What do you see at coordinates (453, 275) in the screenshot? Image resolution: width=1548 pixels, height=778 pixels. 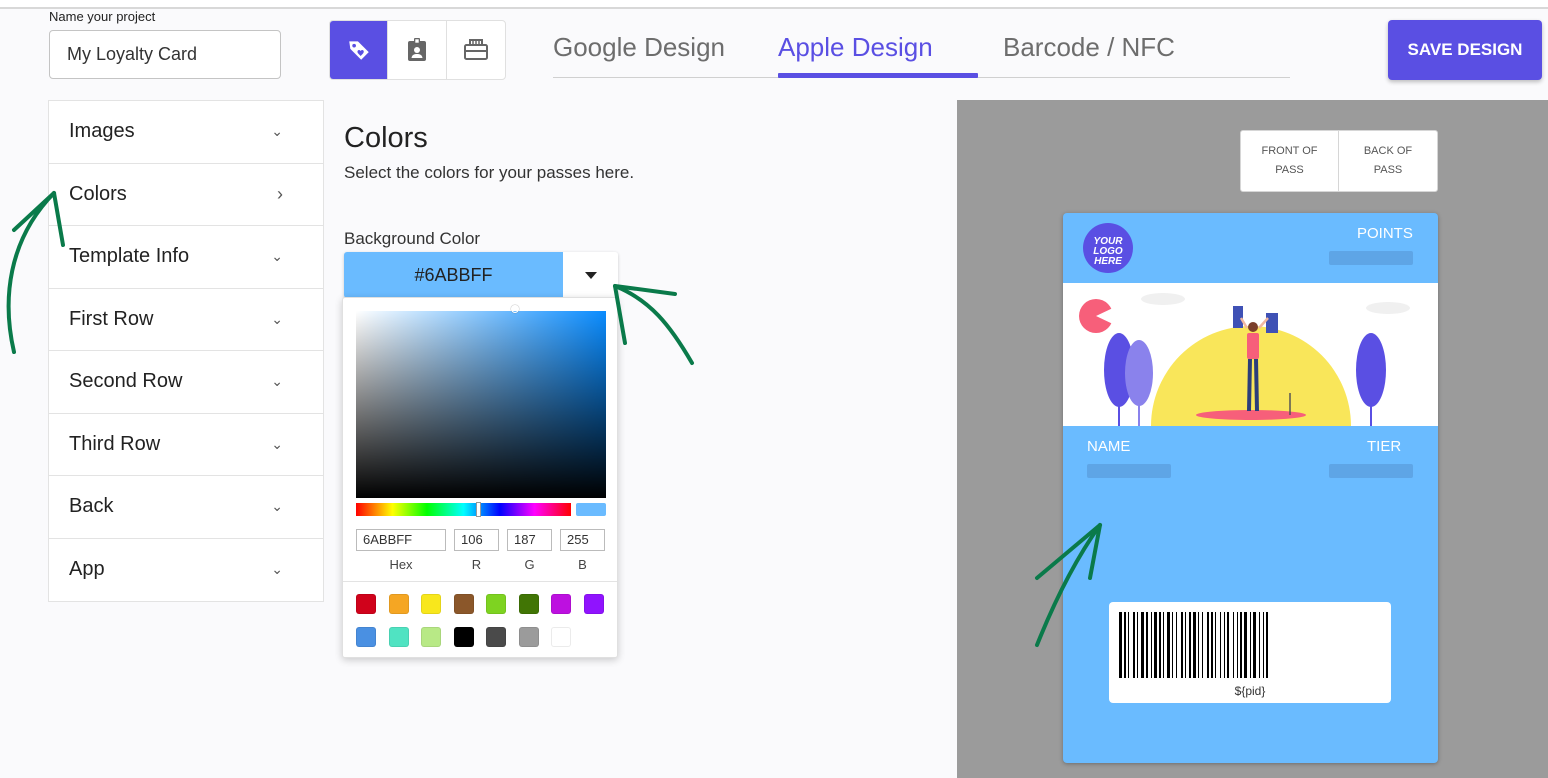 I see `color-value-display: #6ABBFF` at bounding box center [453, 275].